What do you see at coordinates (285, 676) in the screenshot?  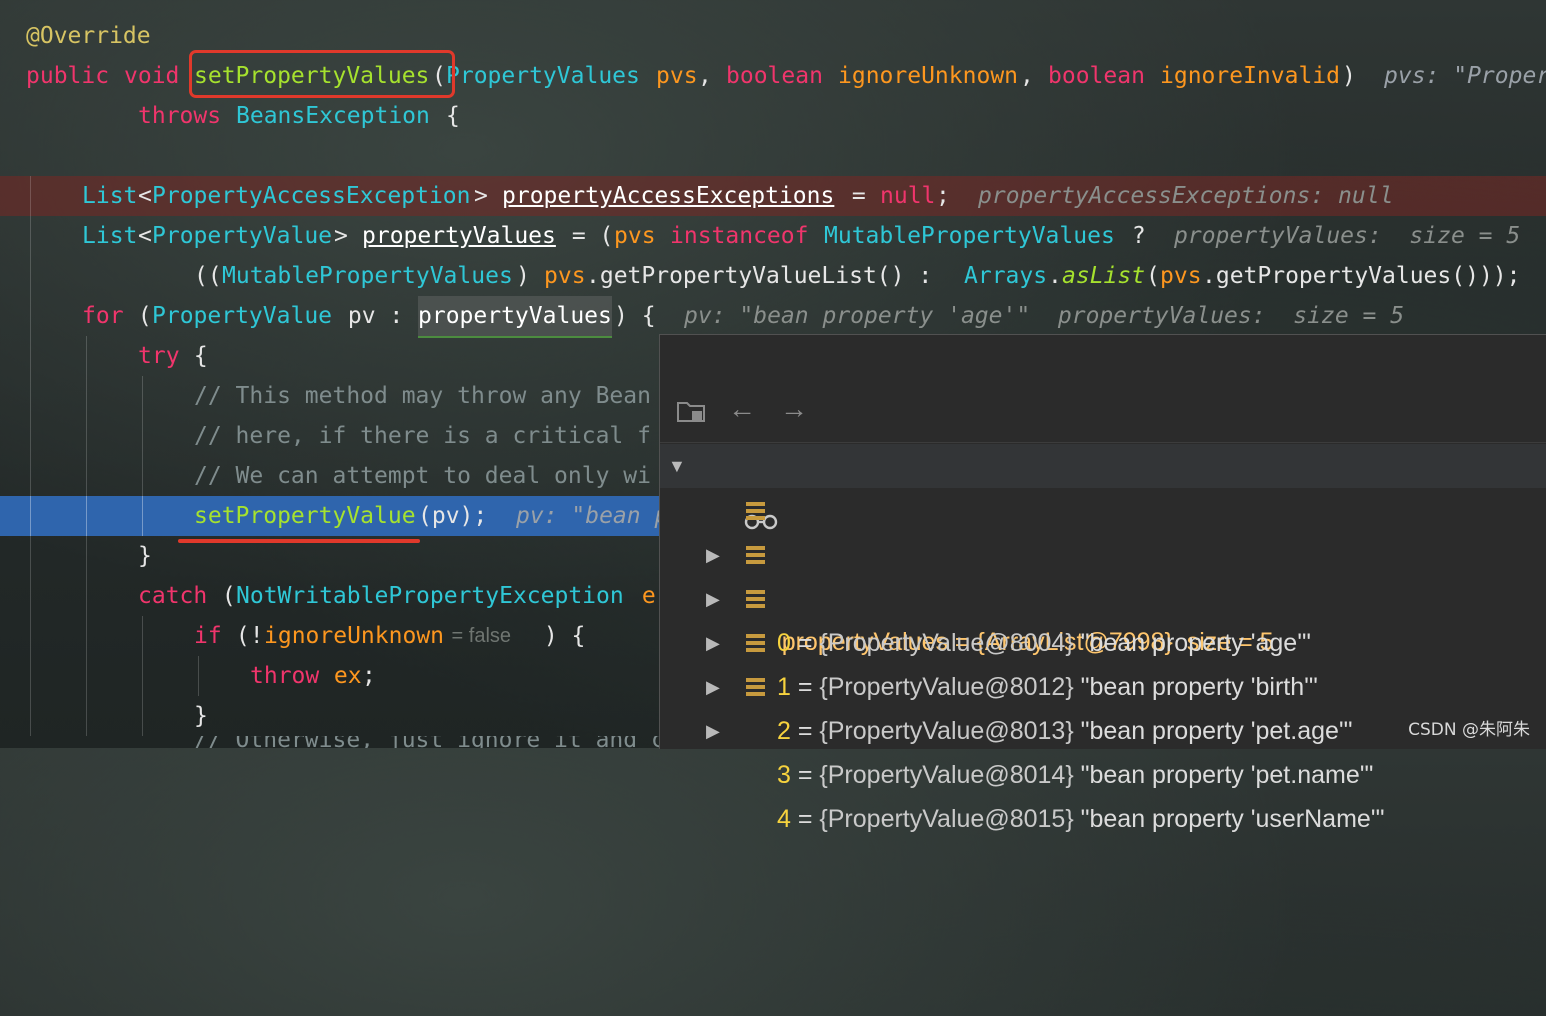 I see `keyword-throw: throw` at bounding box center [285, 676].